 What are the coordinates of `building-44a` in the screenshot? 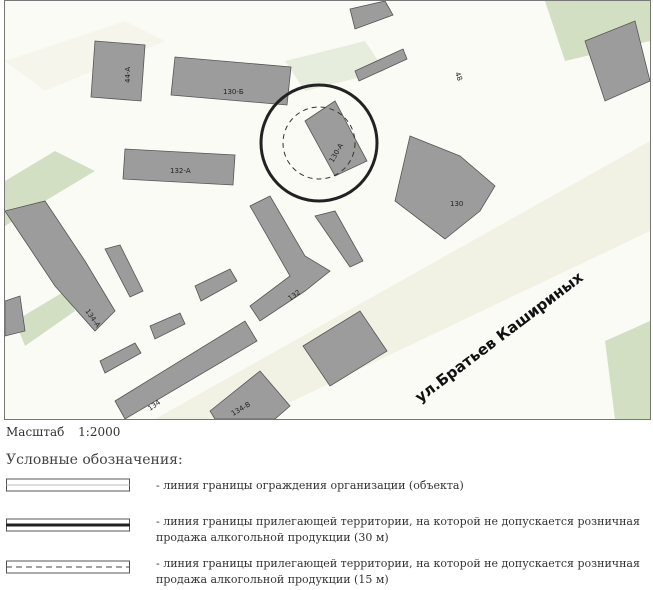 It's located at (118, 71).